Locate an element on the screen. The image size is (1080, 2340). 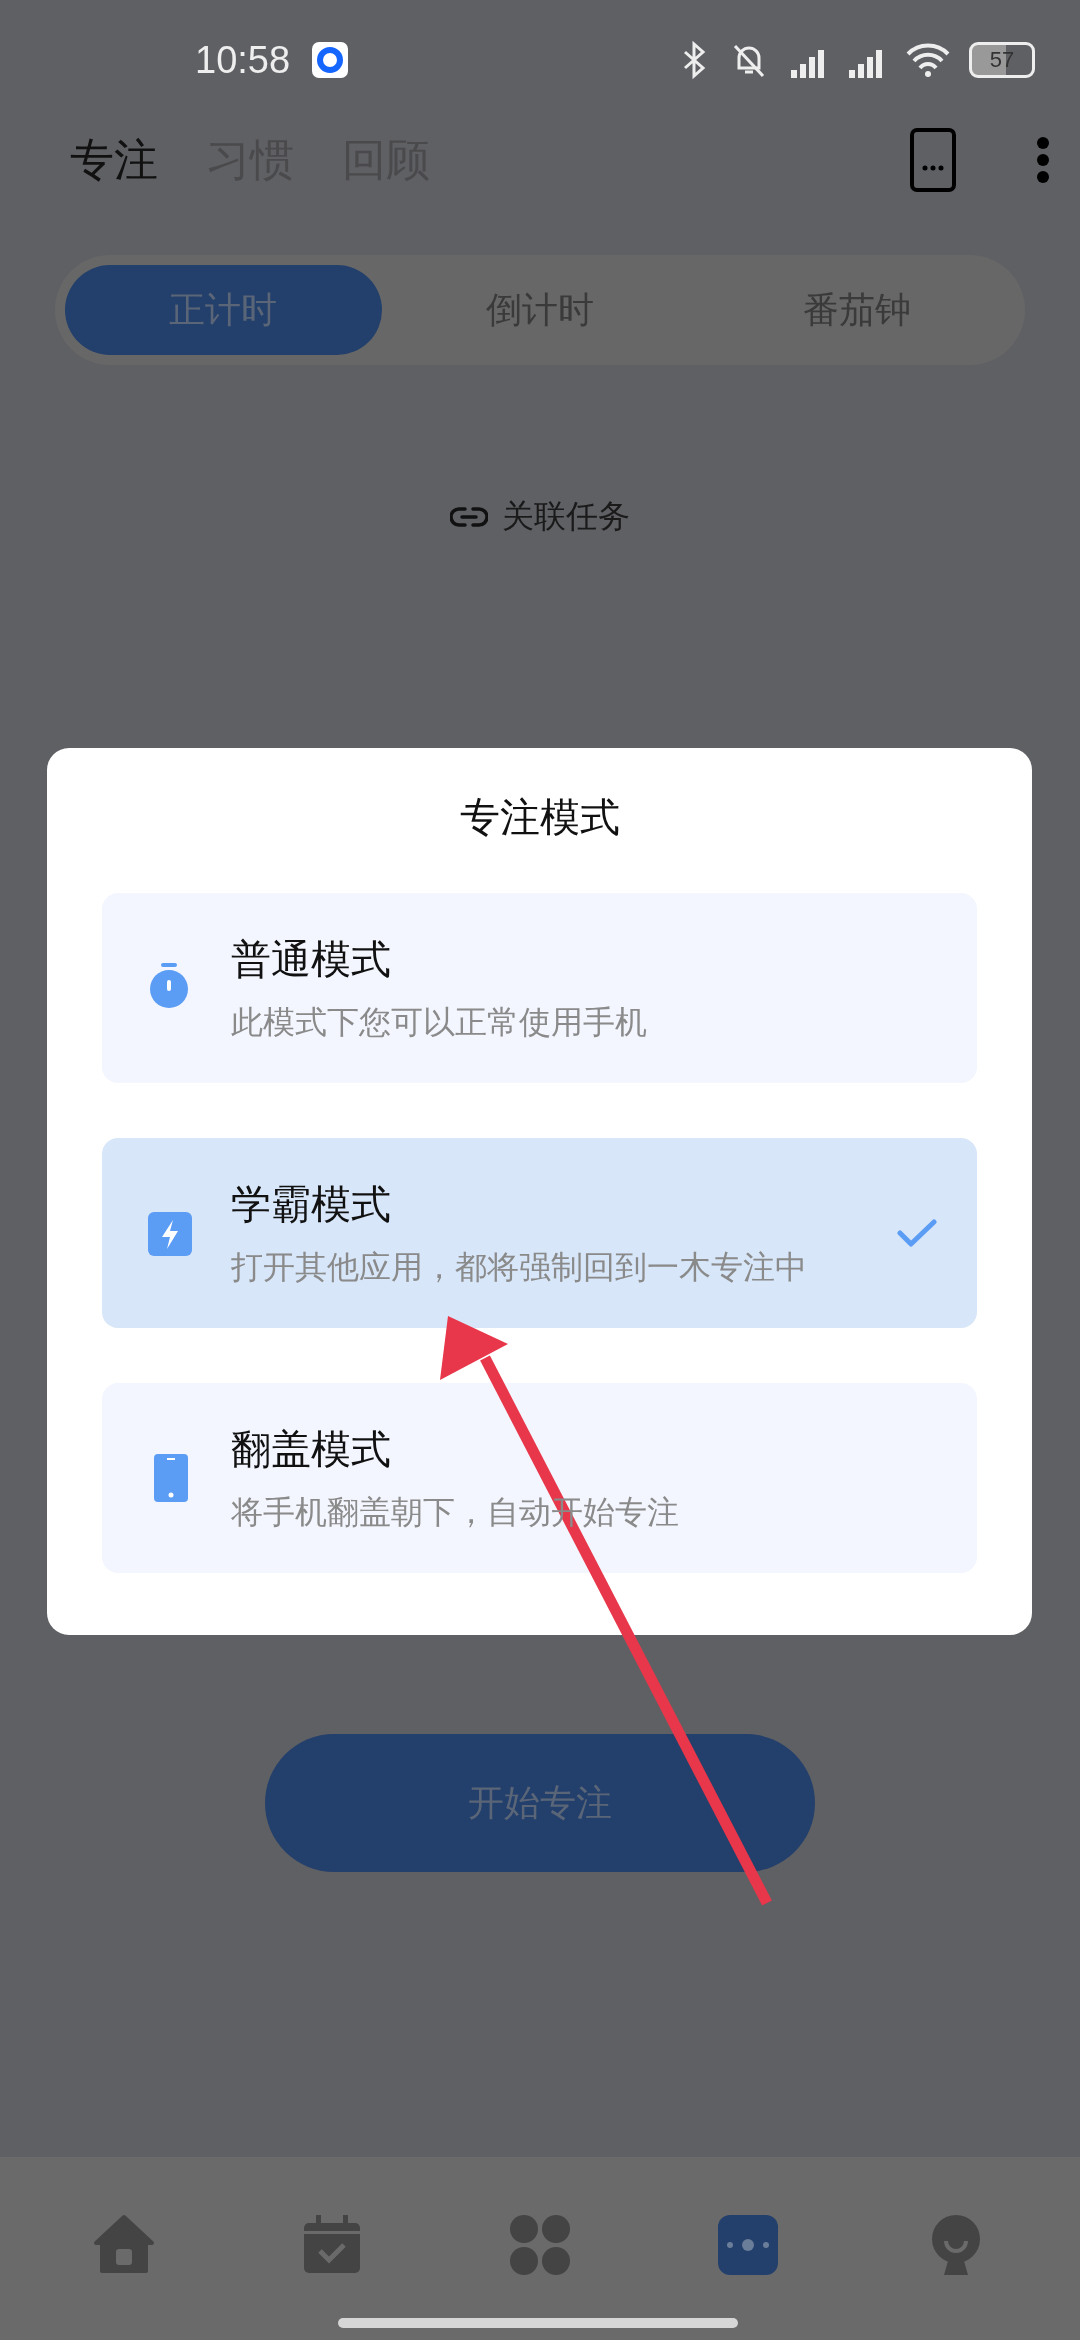
nav-tab: 专注 is located at coordinates (114, 160).